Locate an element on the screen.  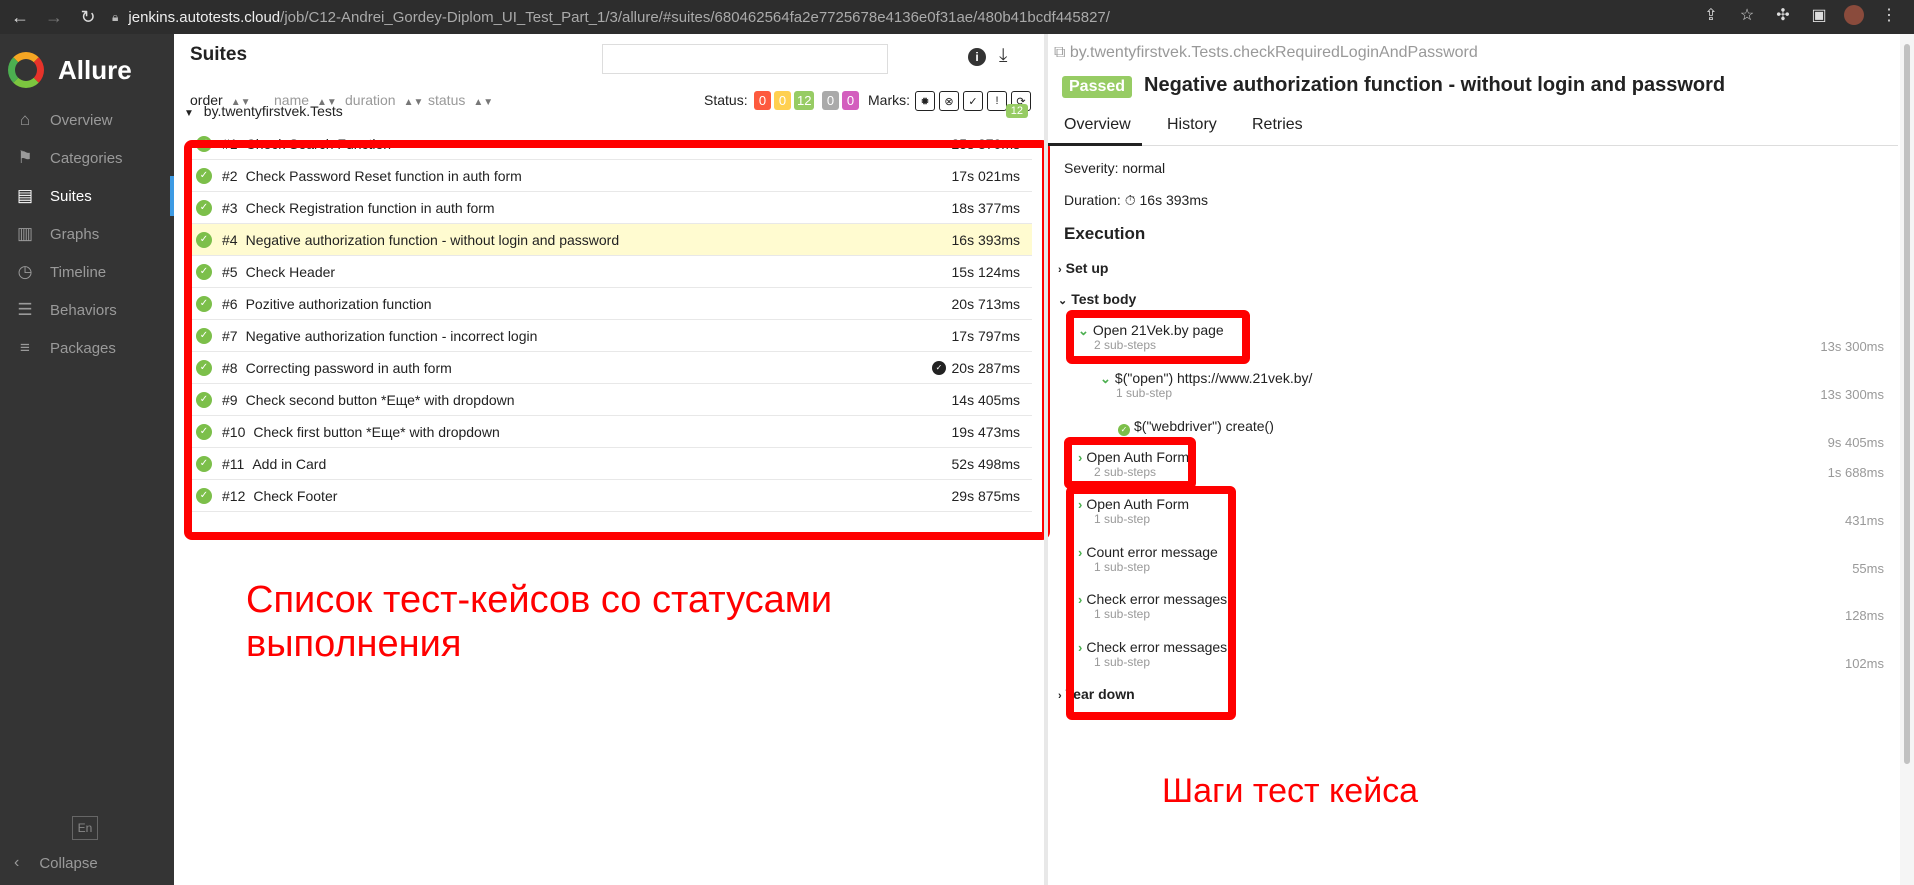
language-switch: En is located at coordinates (85, 828).